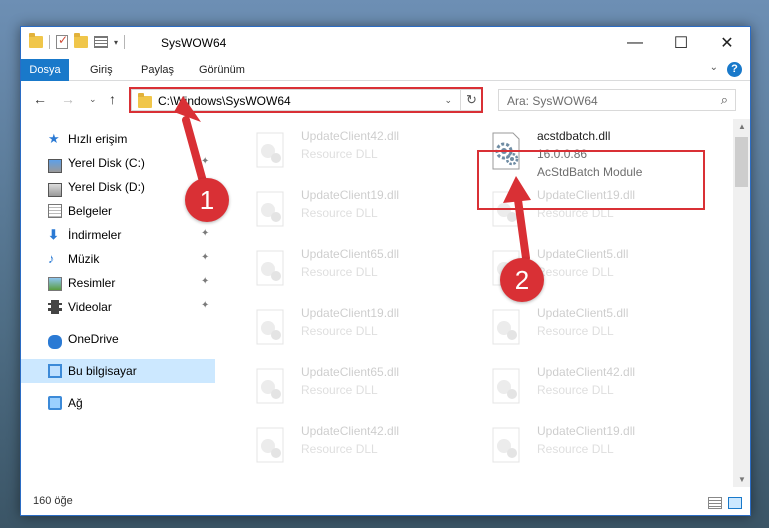 The image size is (769, 528). Describe the element at coordinates (101, 70) in the screenshot. I see `tab-home: Giriş` at that location.